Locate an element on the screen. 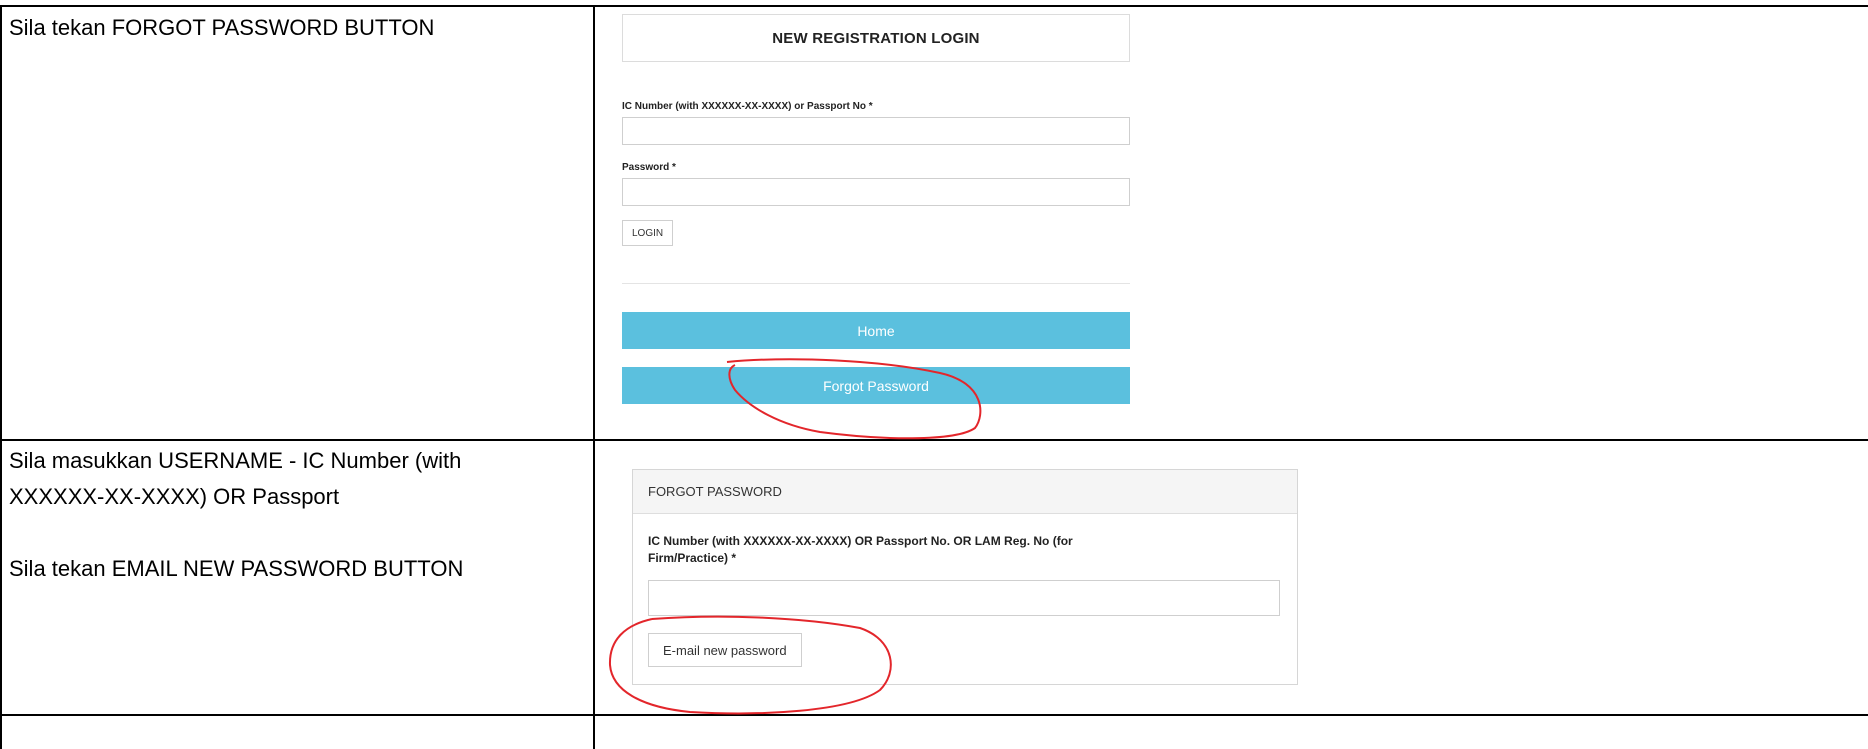  forgot-password-button: Forgot Password is located at coordinates (876, 385).